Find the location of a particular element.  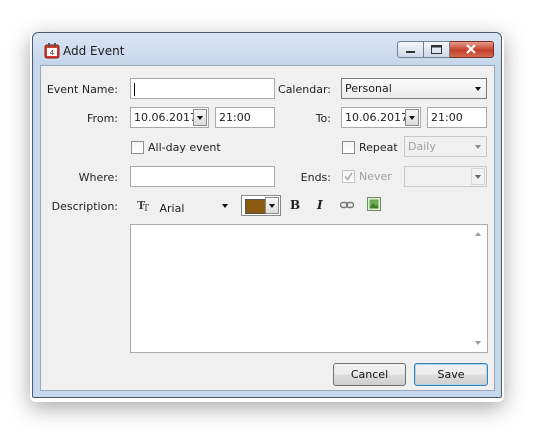

repeat-label: Repeat is located at coordinates (378, 147).